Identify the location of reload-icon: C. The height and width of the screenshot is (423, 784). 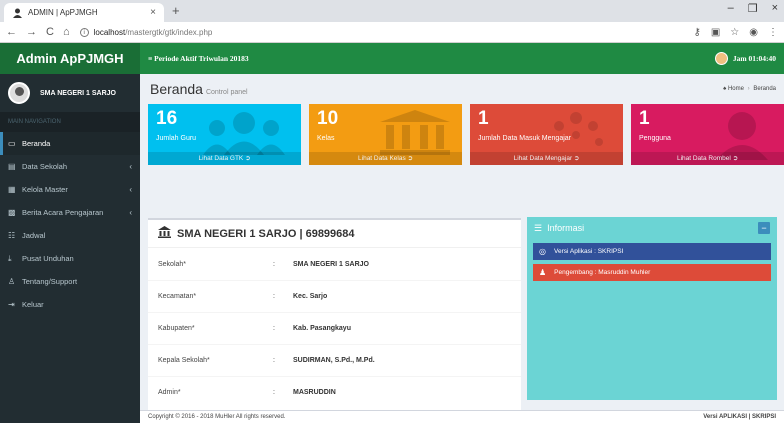
(50, 32).